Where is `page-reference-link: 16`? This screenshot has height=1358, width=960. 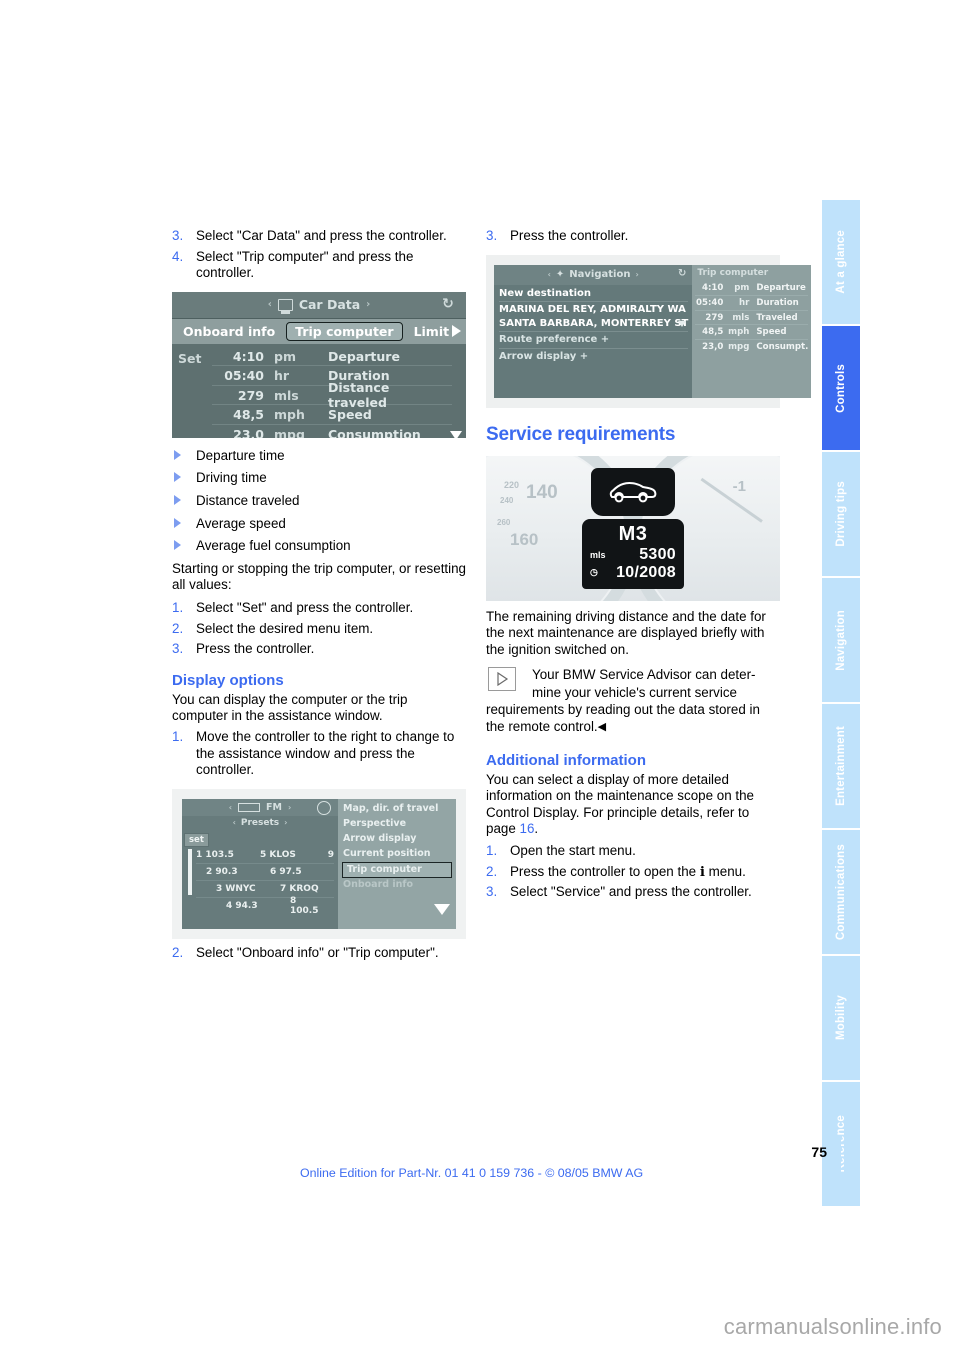 page-reference-link: 16 is located at coordinates (527, 828).